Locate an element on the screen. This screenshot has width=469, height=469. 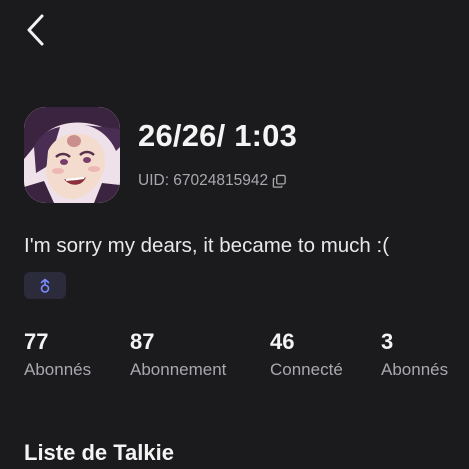
chevron-left-icon is located at coordinates (35, 30).